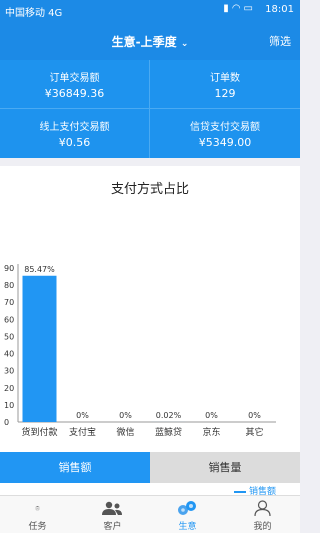  I want to click on stat-value: 129, so click(225, 93).